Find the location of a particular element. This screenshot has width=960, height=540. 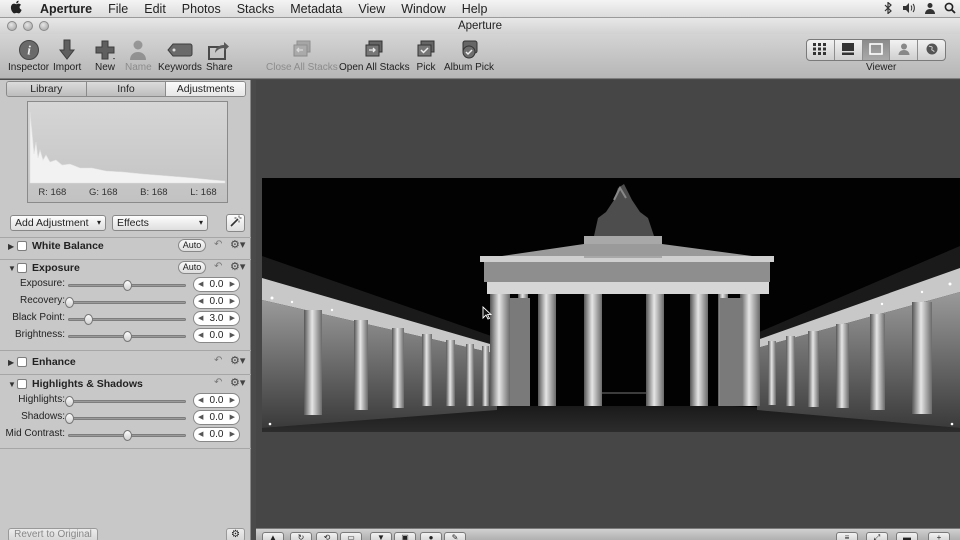

tab-adjustments: Adjustments is located at coordinates (205, 89).